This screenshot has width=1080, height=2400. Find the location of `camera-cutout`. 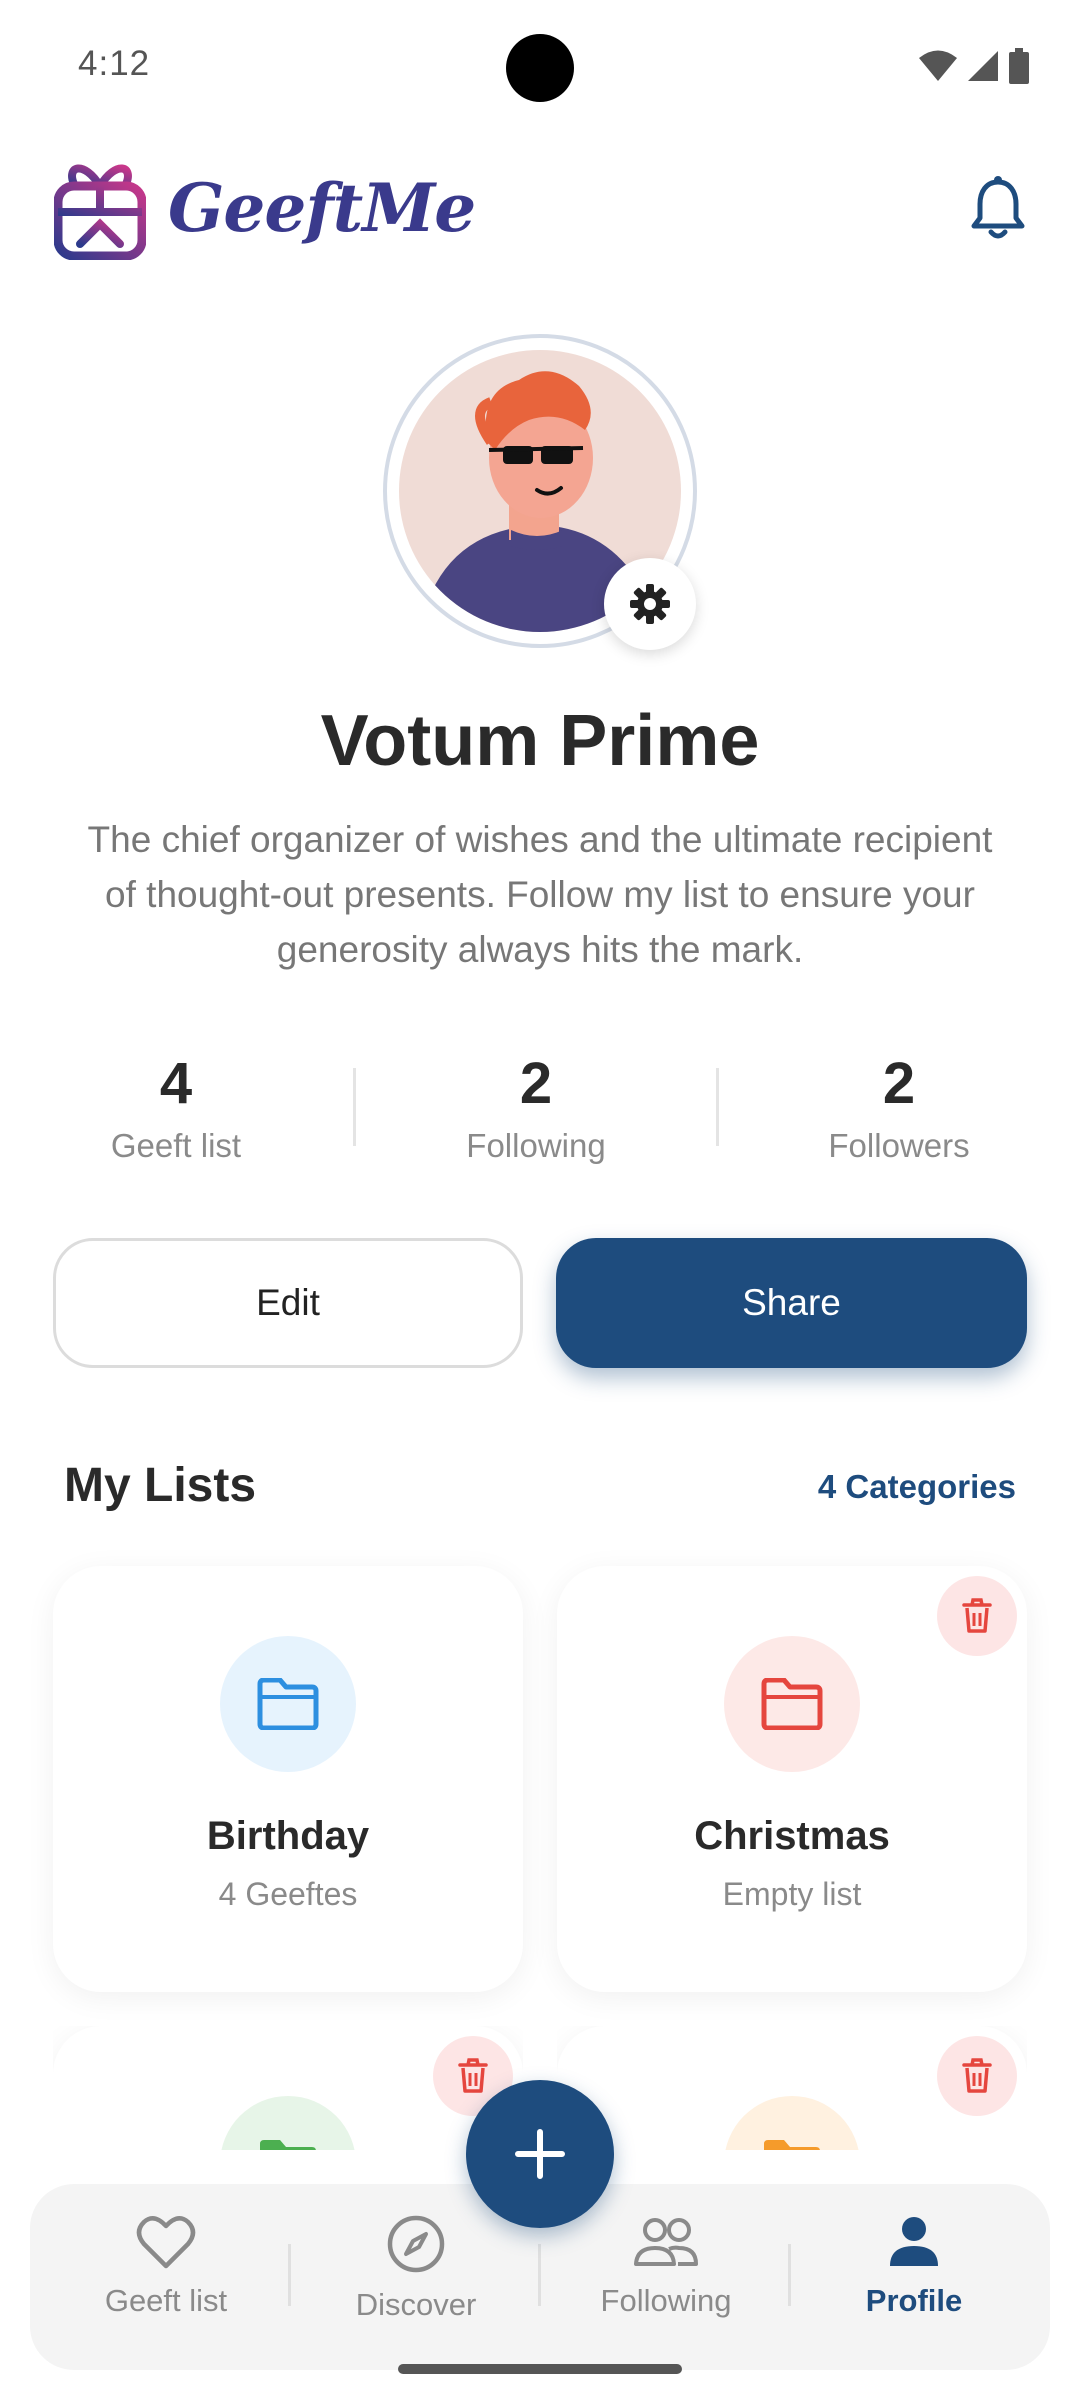

camera-cutout is located at coordinates (540, 68).